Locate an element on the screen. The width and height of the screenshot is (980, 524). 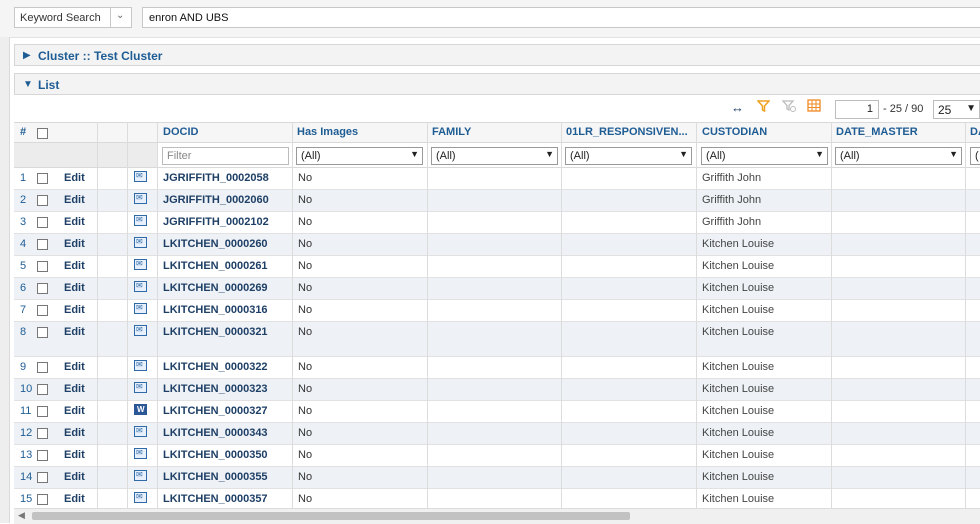
table-row: 4 Edit ✉ LKITCHEN_0000260 No Kitchen Louise is located at coordinates (497, 245).